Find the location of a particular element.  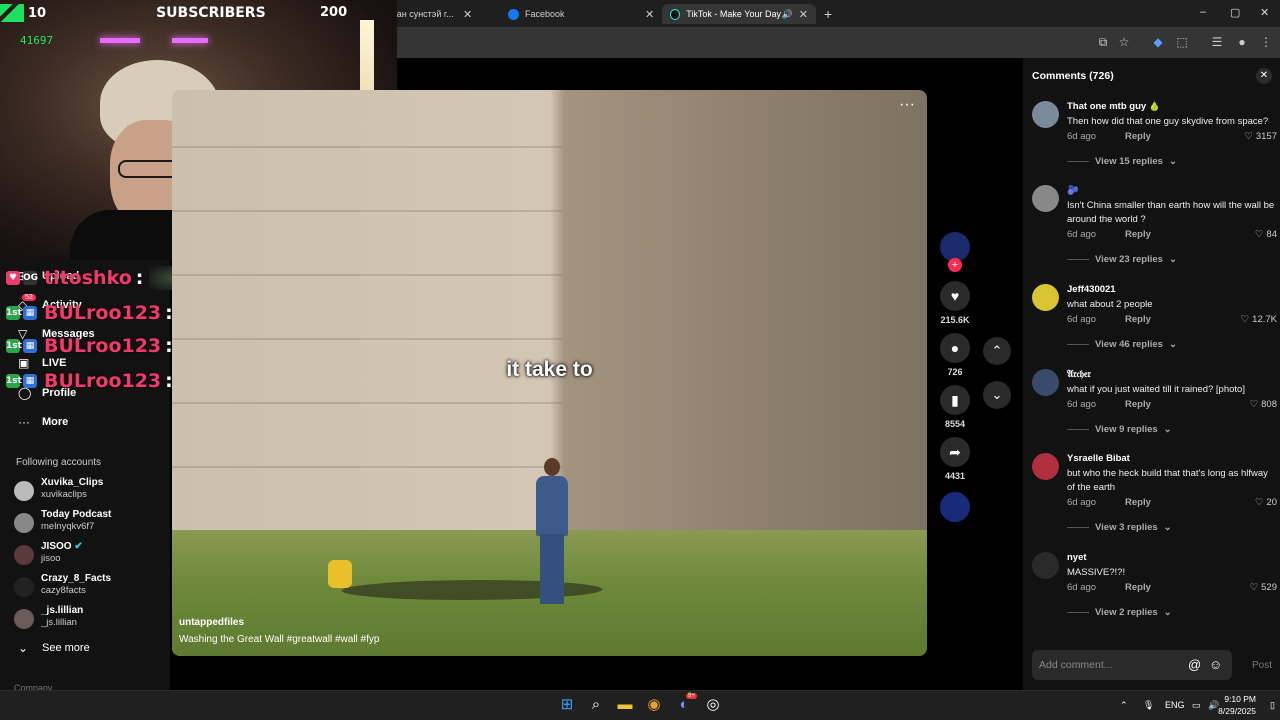

view-replies-button: View 15 replies ⌄ is located at coordinates (1122, 161).